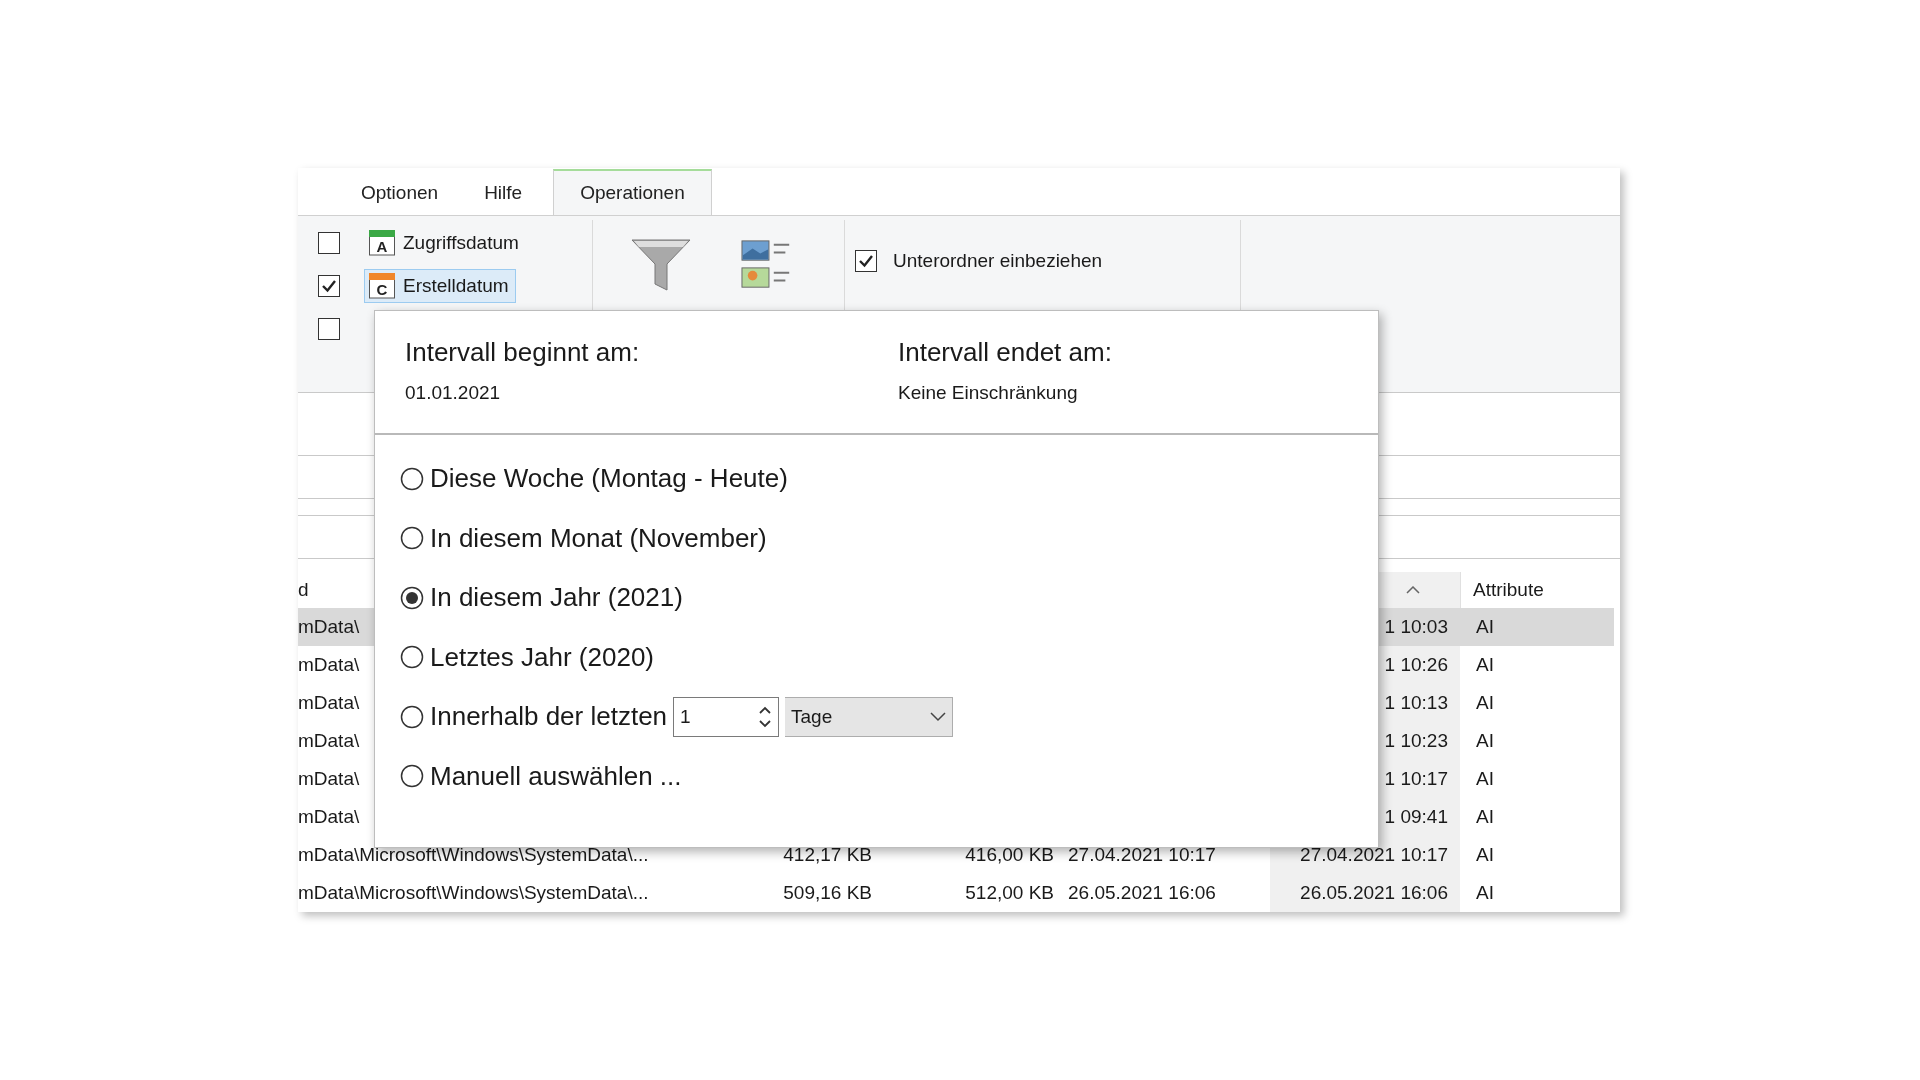 Image resolution: width=1920 pixels, height=1080 pixels. I want to click on start-heading: Intervall beginnt am:, so click(523, 352).